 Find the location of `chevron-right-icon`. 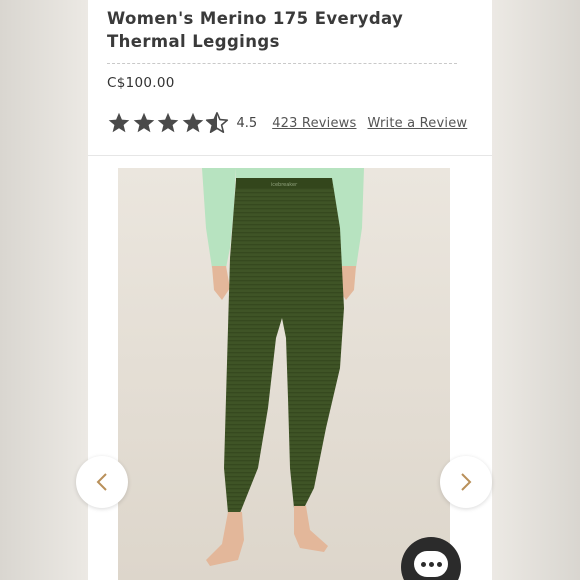

chevron-right-icon is located at coordinates (466, 482).